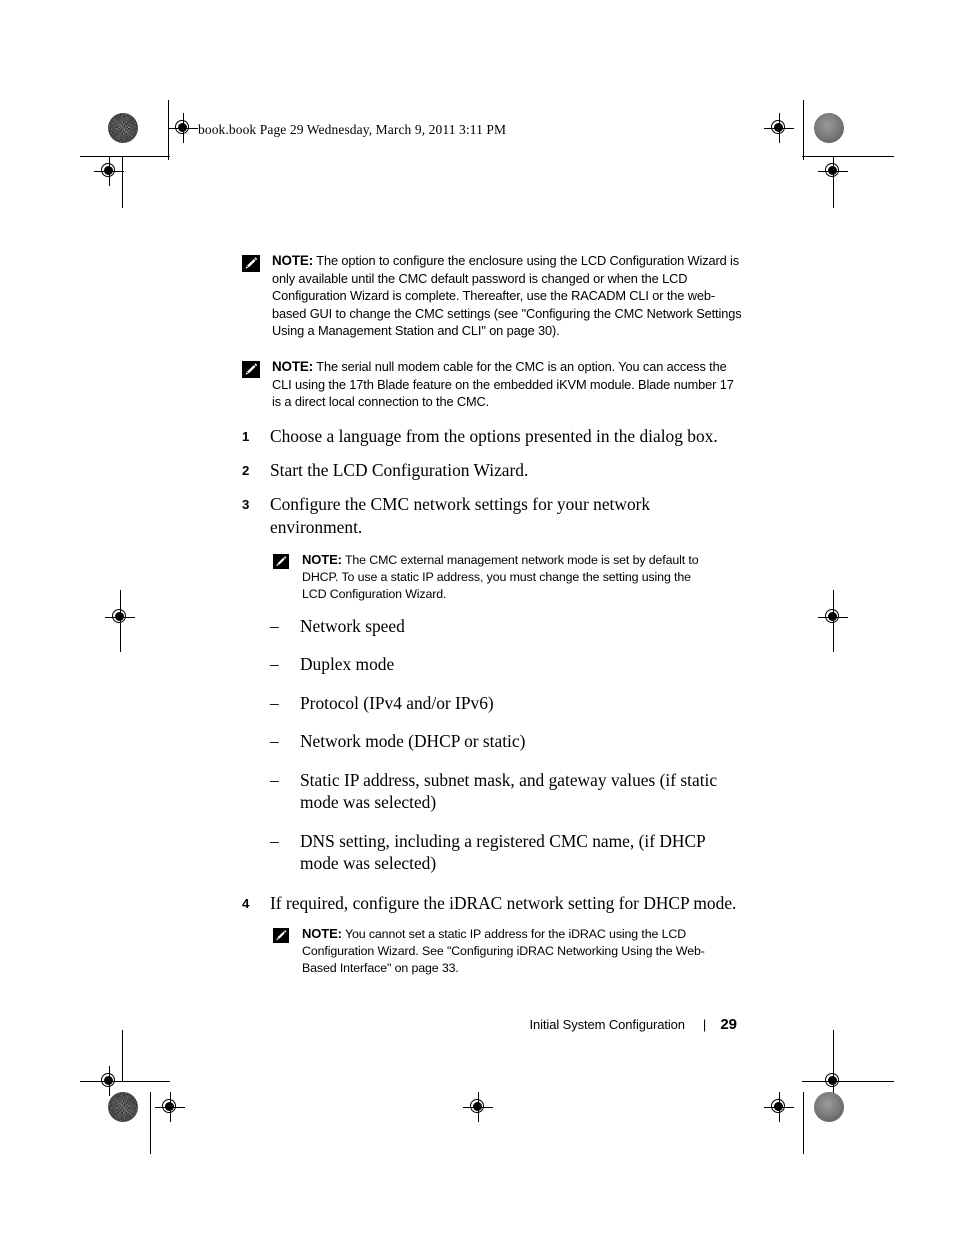 The image size is (954, 1235). What do you see at coordinates (246, 504) in the screenshot?
I see `step-number: 3` at bounding box center [246, 504].